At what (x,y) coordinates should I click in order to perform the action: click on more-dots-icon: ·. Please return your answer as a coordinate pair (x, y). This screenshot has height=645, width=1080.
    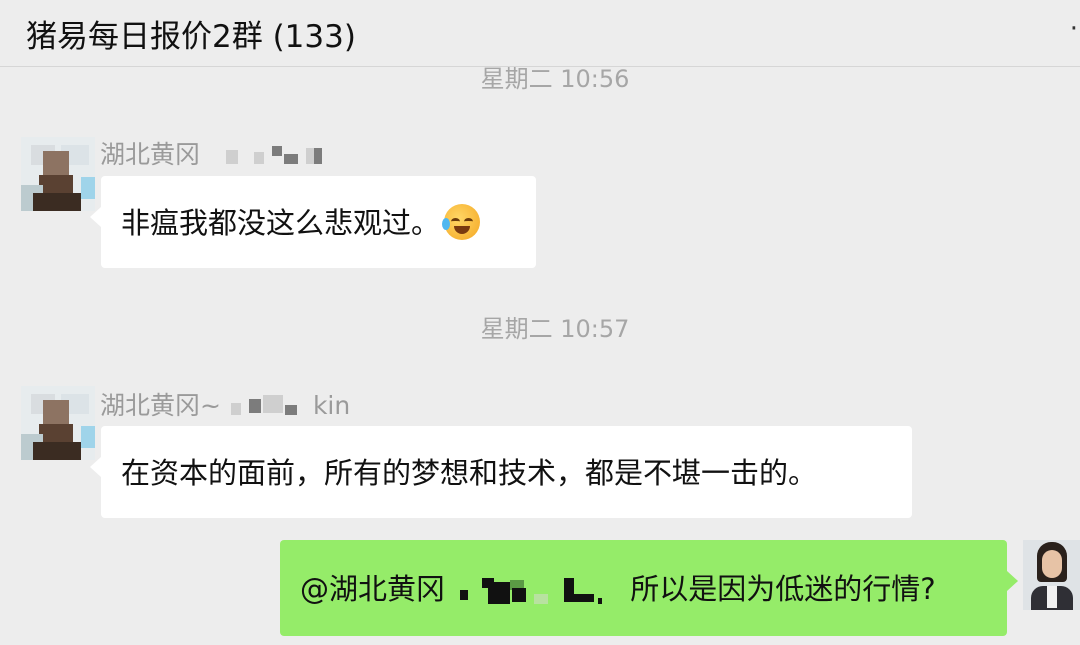
    Looking at the image, I should click on (1074, 29).